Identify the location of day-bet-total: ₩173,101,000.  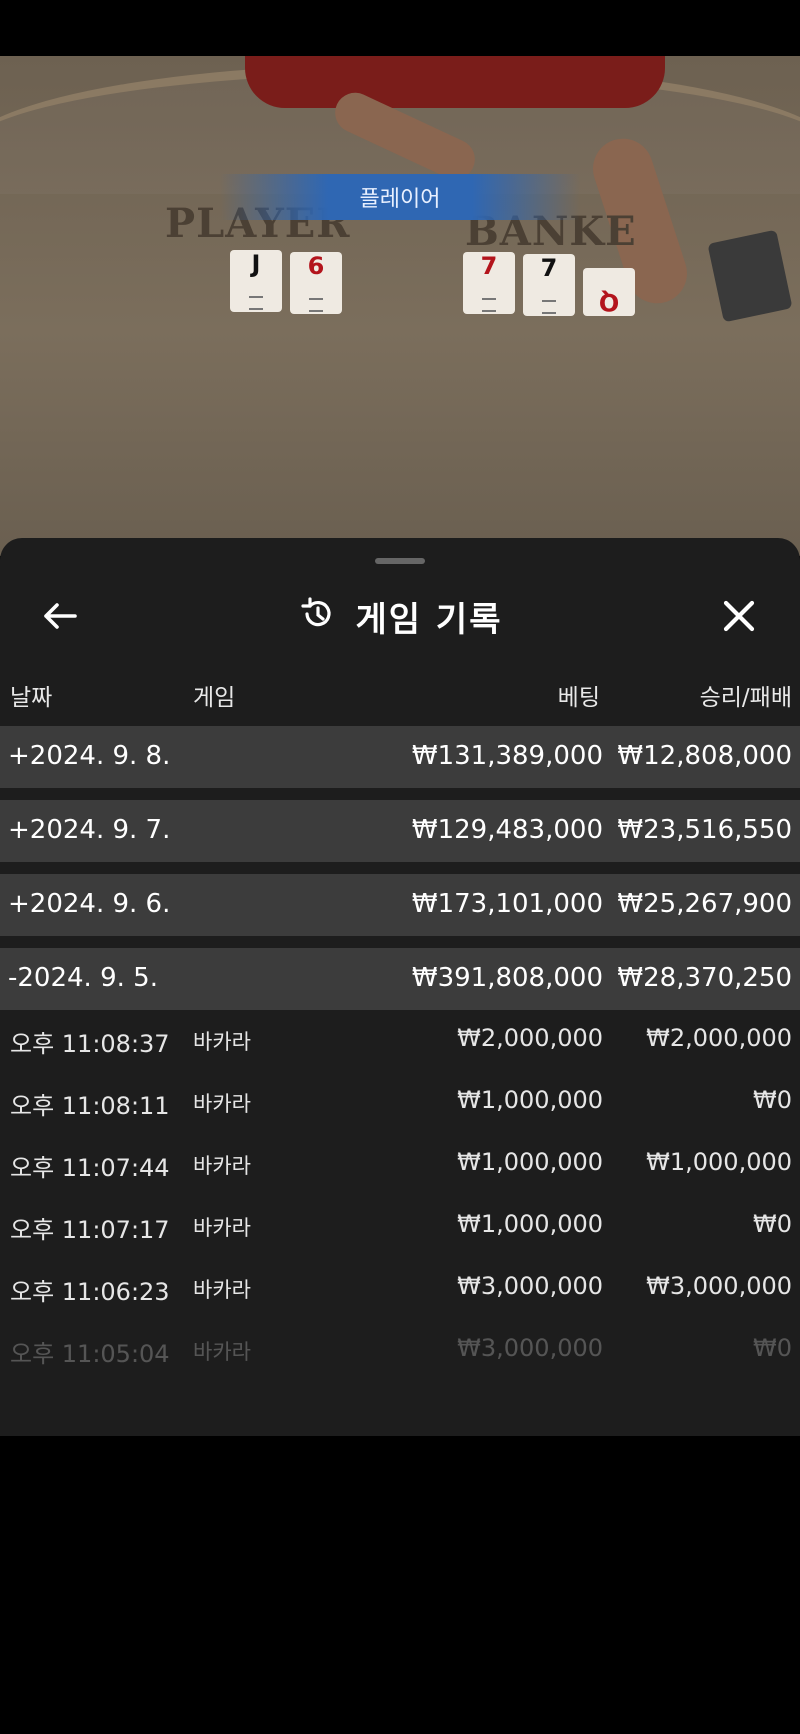
(507, 904).